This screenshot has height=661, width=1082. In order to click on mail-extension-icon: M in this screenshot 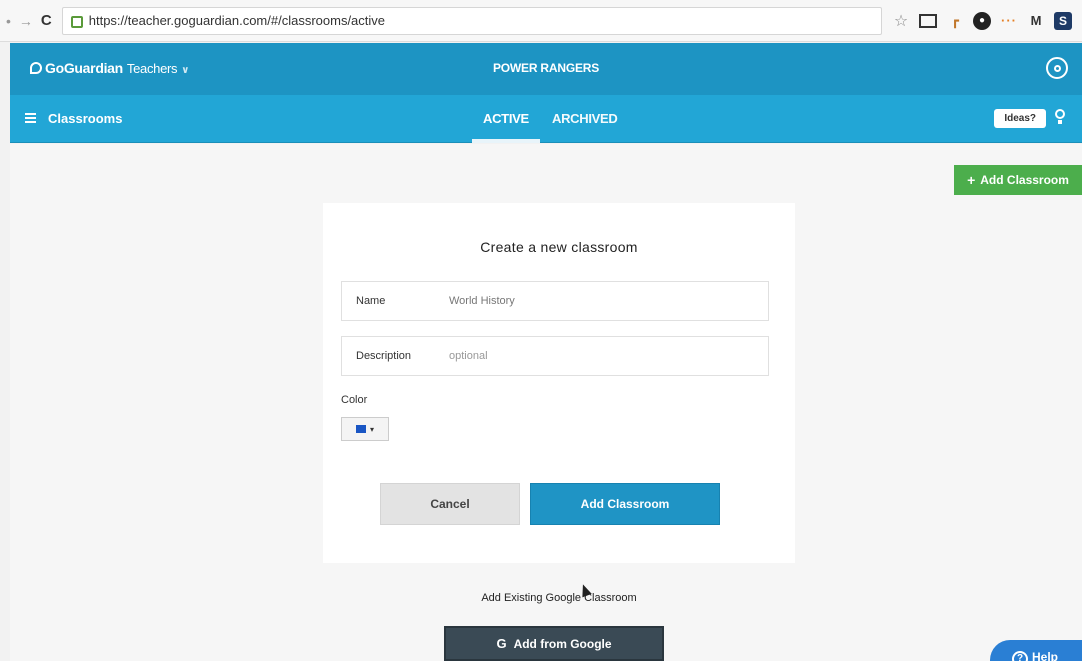, I will do `click(1036, 21)`.